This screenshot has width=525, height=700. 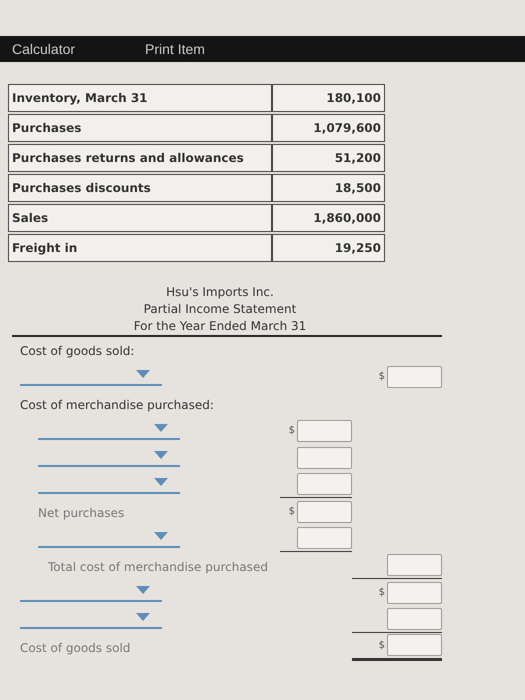 What do you see at coordinates (220, 292) in the screenshot?
I see `heading-text: Hsu's Imports Inc.` at bounding box center [220, 292].